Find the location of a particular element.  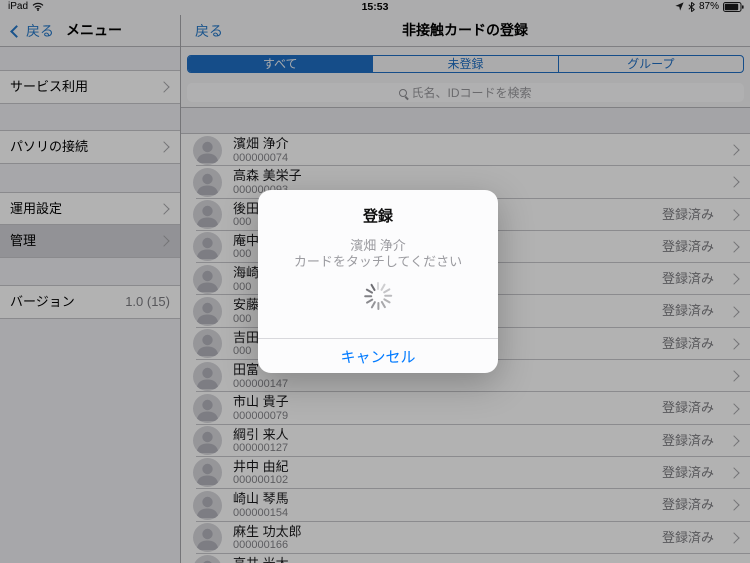

dialog-message: カードをタッチしてください is located at coordinates (378, 261).